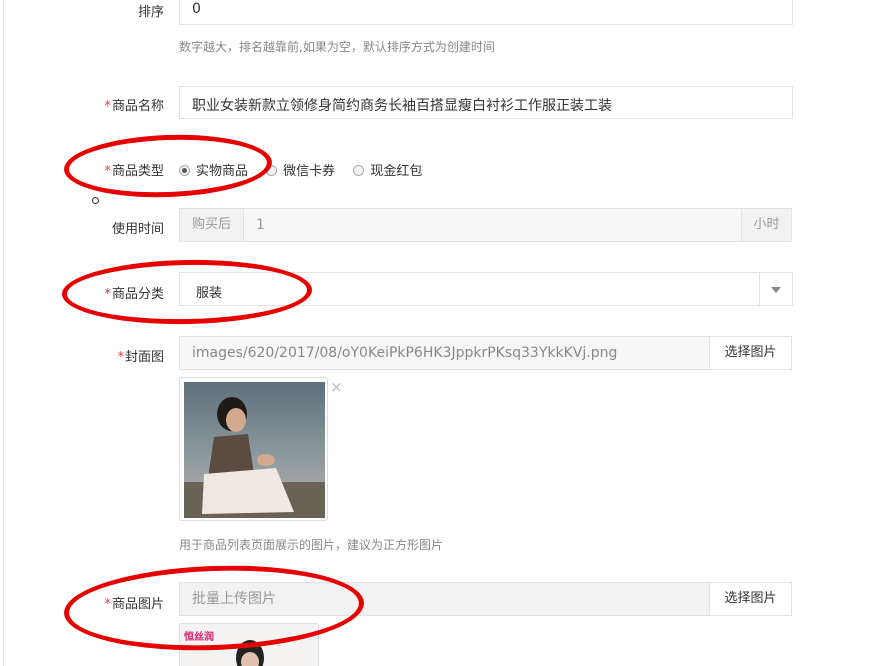  What do you see at coordinates (337, 47) in the screenshot?
I see `sort-hint: 数字越大，排名越靠前,如果为空，默认排序方式为创建时间` at bounding box center [337, 47].